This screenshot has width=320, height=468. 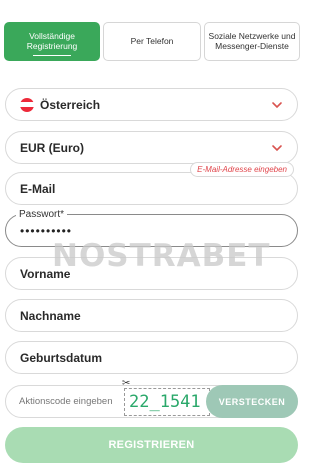 I want to click on password-masked-value: ••••••••••, so click(x=46, y=231).